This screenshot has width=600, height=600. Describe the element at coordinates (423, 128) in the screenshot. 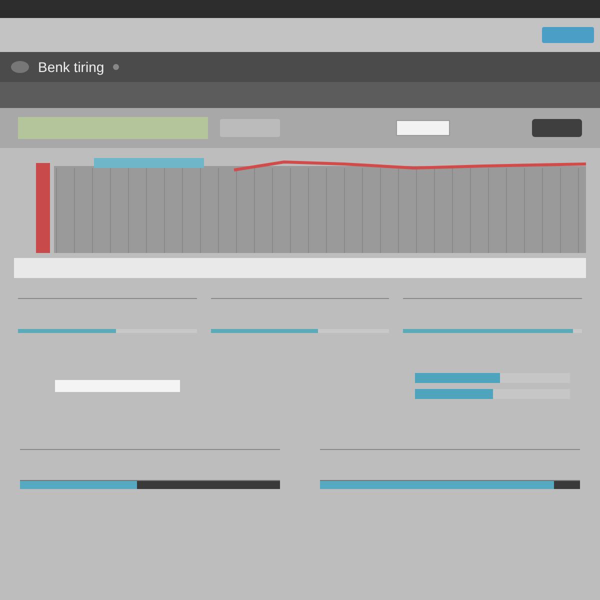

I see `input-field` at that location.